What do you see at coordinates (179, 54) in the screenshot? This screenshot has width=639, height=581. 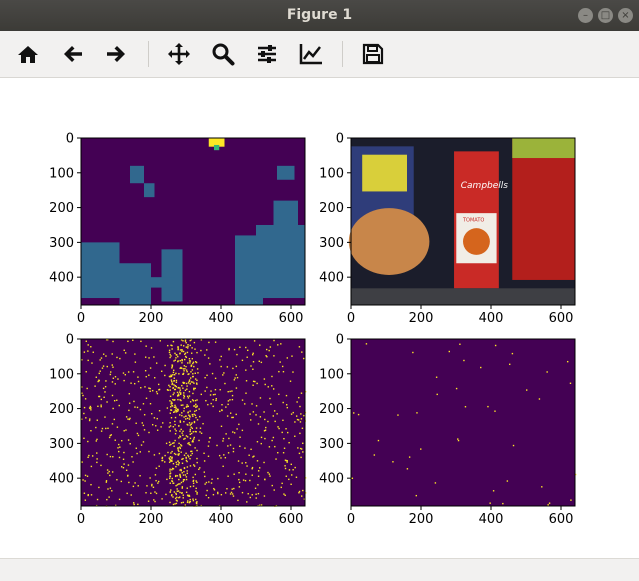 I see `pan-button` at bounding box center [179, 54].